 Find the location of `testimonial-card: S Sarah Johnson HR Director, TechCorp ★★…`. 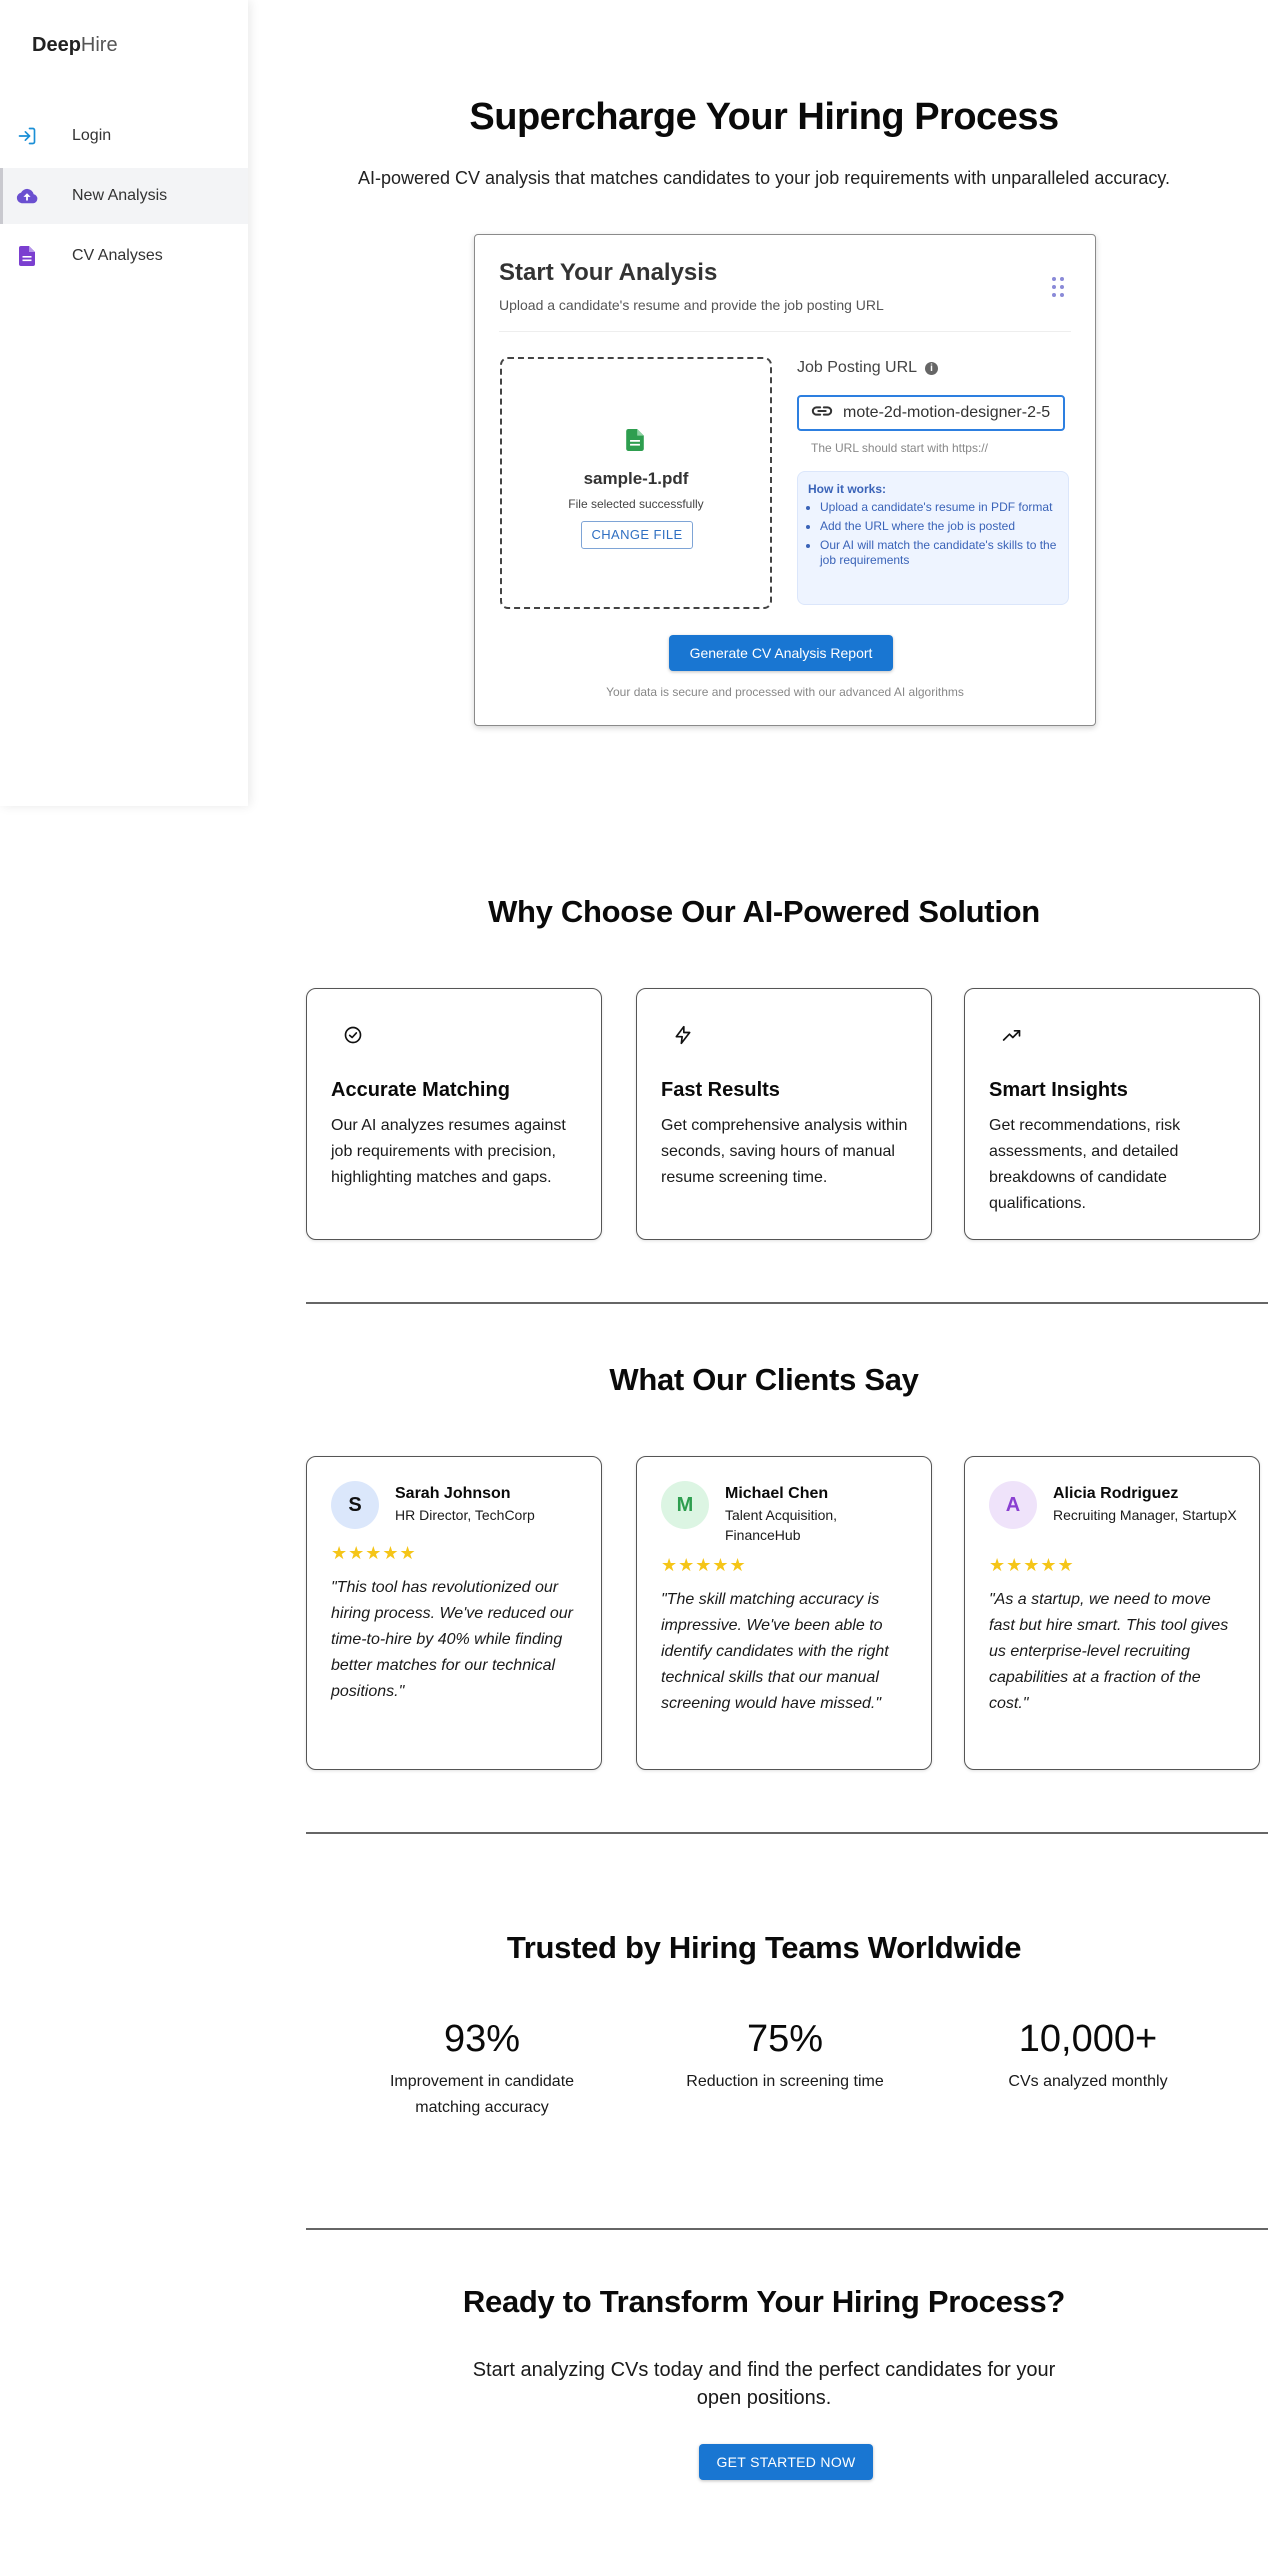

testimonial-card: S Sarah Johnson HR Director, TechCorp ★★… is located at coordinates (454, 1613).